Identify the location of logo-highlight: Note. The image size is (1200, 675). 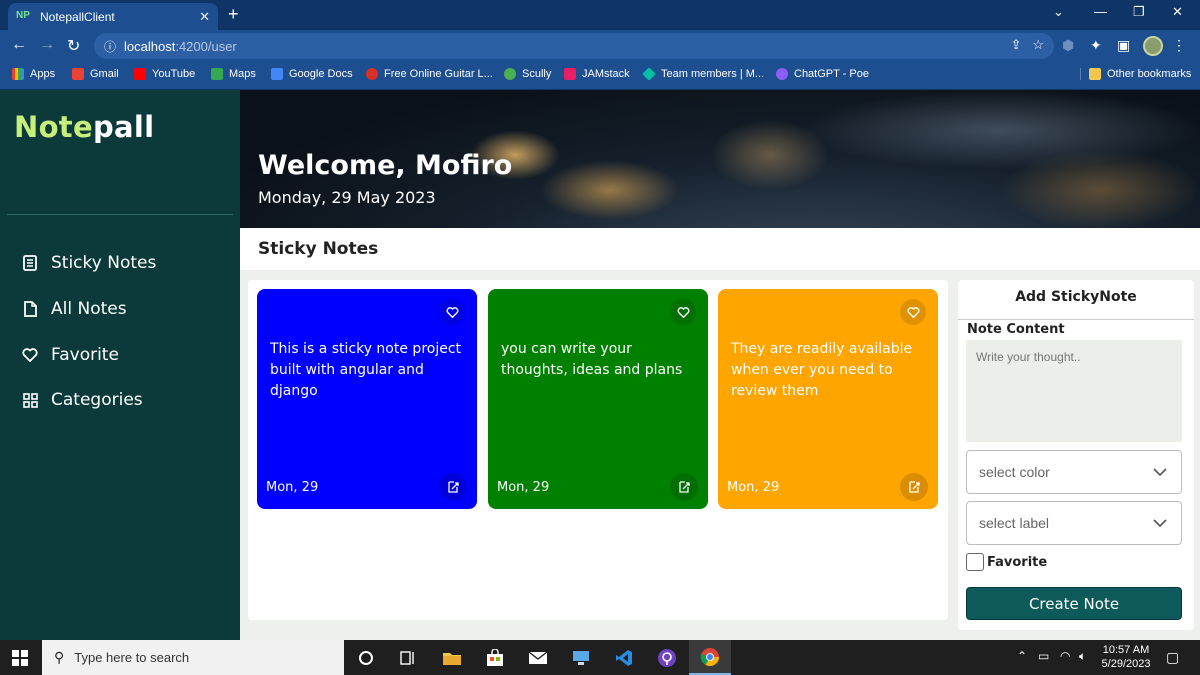
(53, 127).